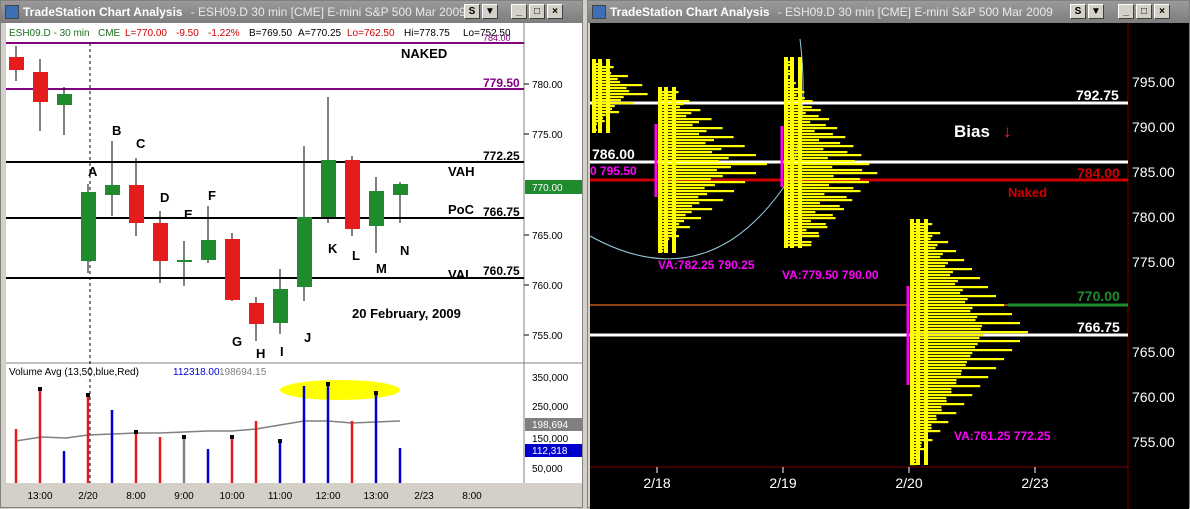  Describe the element at coordinates (460, 274) in the screenshot. I see `val-label: VAL` at that location.